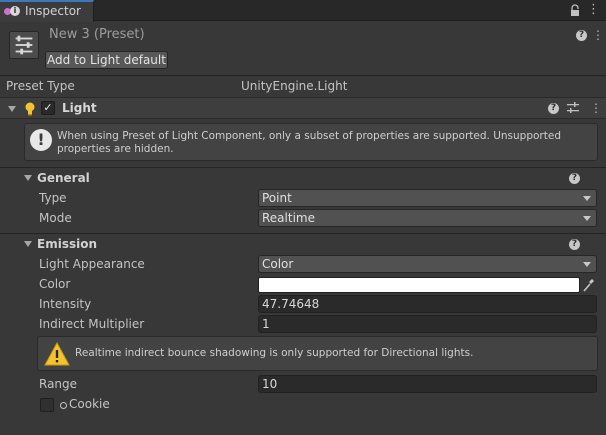 The height and width of the screenshot is (435, 606). I want to click on section-title-general: General, so click(63, 178).